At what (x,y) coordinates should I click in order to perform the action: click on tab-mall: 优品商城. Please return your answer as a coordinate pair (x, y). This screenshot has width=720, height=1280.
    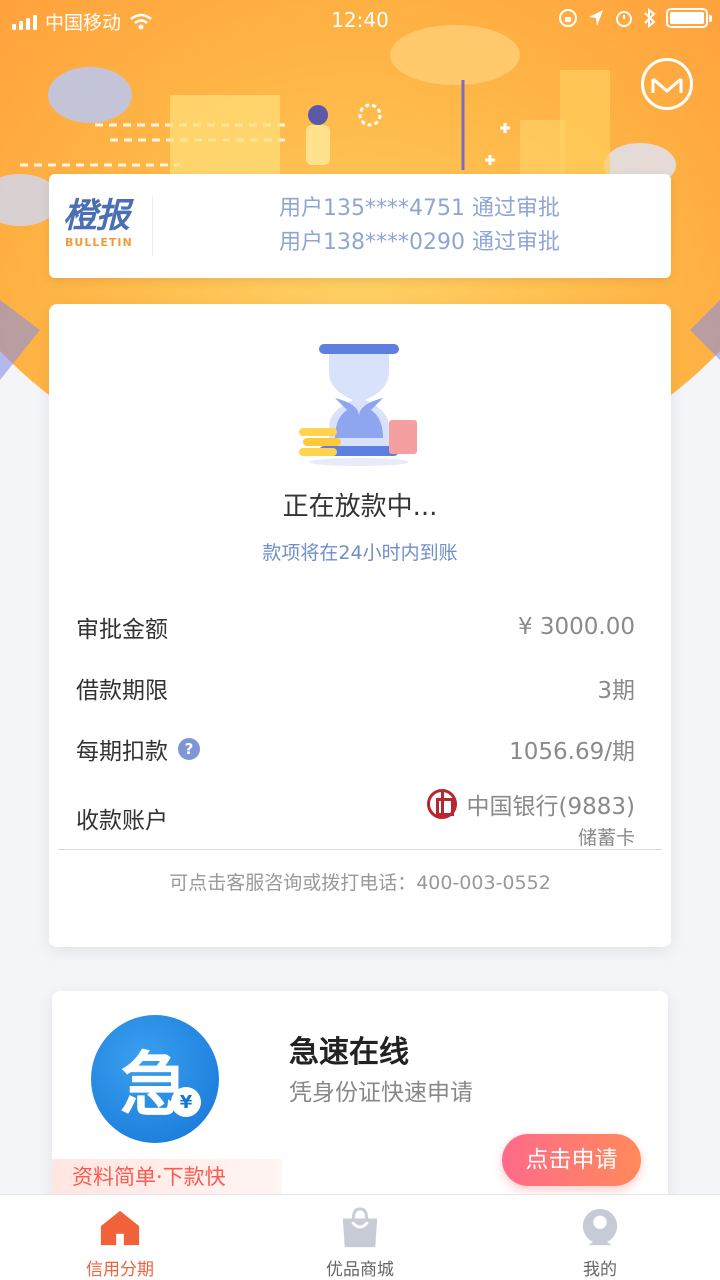
    Looking at the image, I should click on (360, 1237).